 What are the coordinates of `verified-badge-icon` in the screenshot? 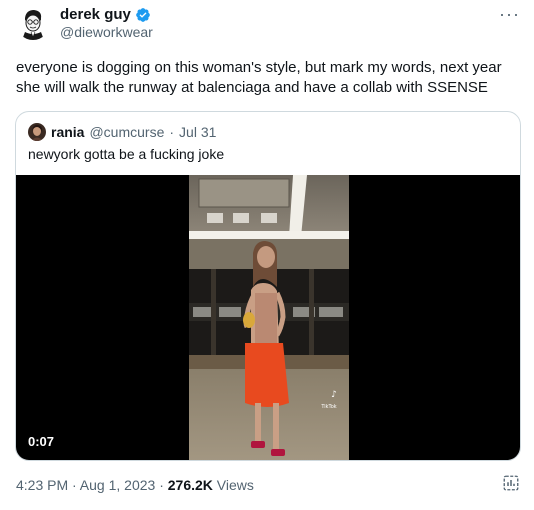 It's located at (143, 14).